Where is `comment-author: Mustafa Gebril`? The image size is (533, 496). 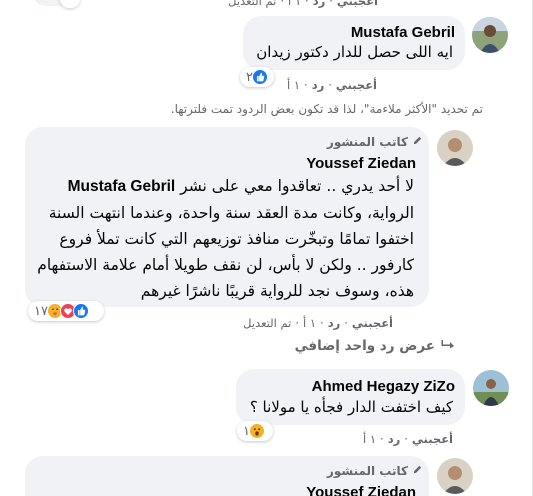
comment-author: Mustafa Gebril is located at coordinates (403, 32).